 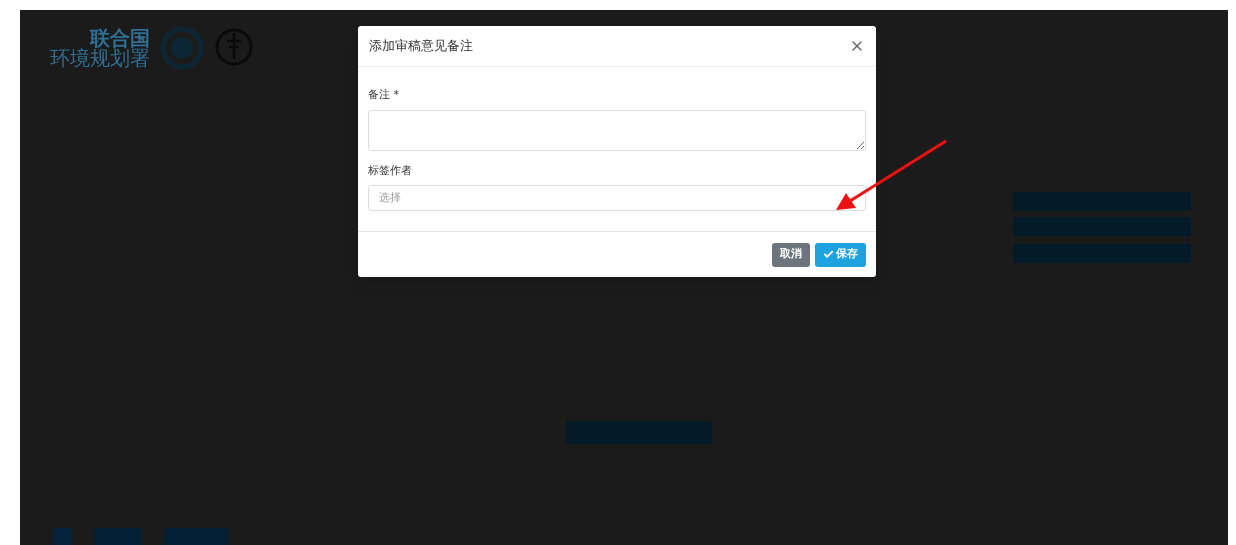 I want to click on check-icon, so click(x=828, y=254).